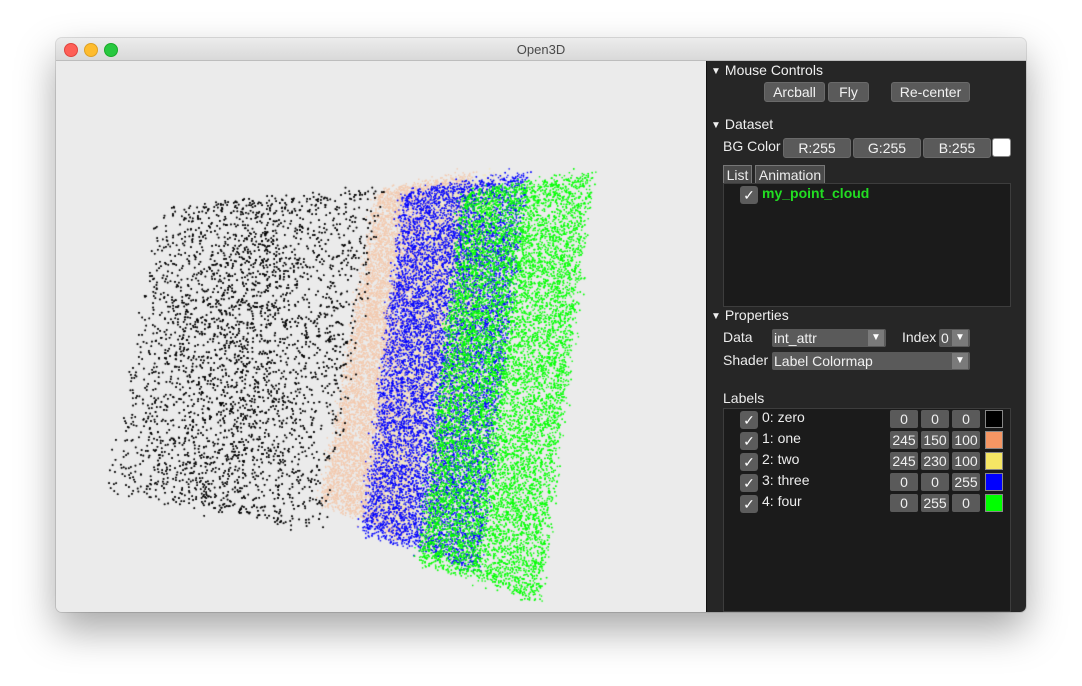 The height and width of the screenshot is (686, 1082). I want to click on title-bar: Open3D, so click(541, 49).